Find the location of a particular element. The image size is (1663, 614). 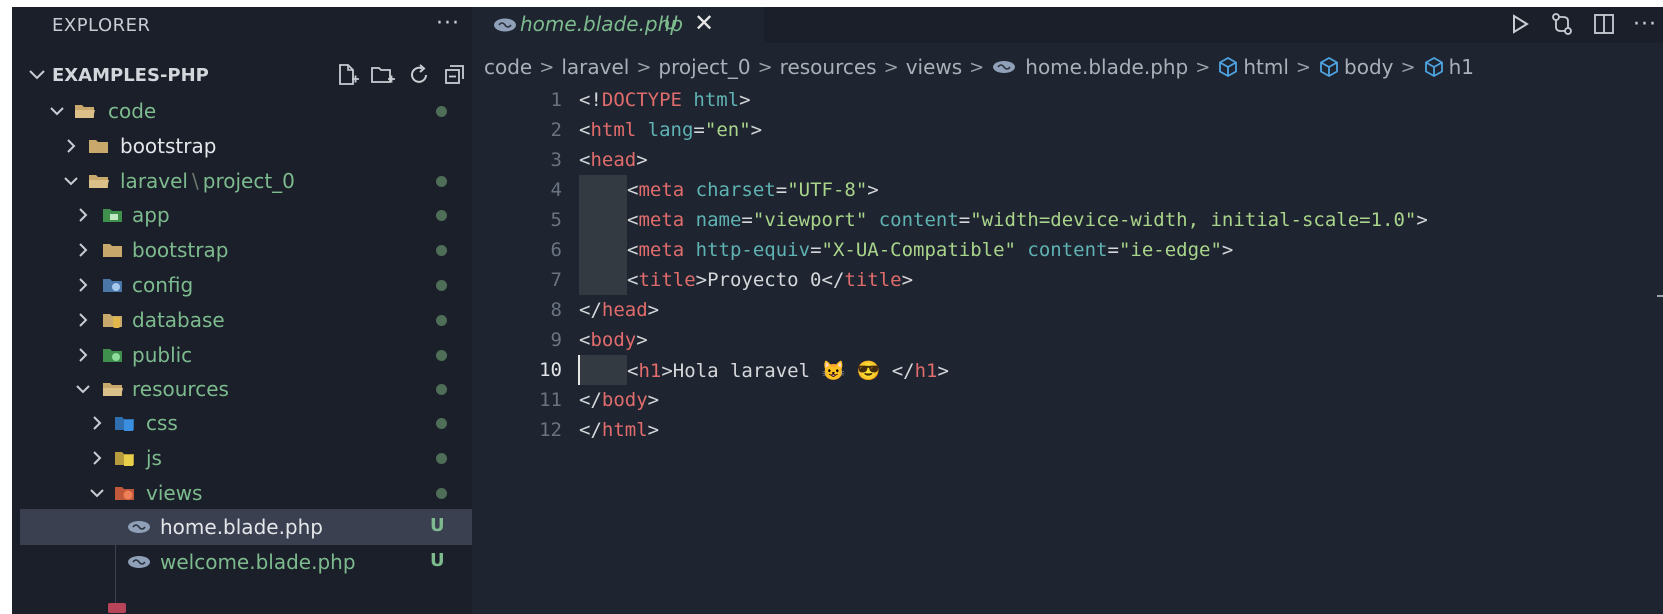

code-text: <head> is located at coordinates (613, 160).